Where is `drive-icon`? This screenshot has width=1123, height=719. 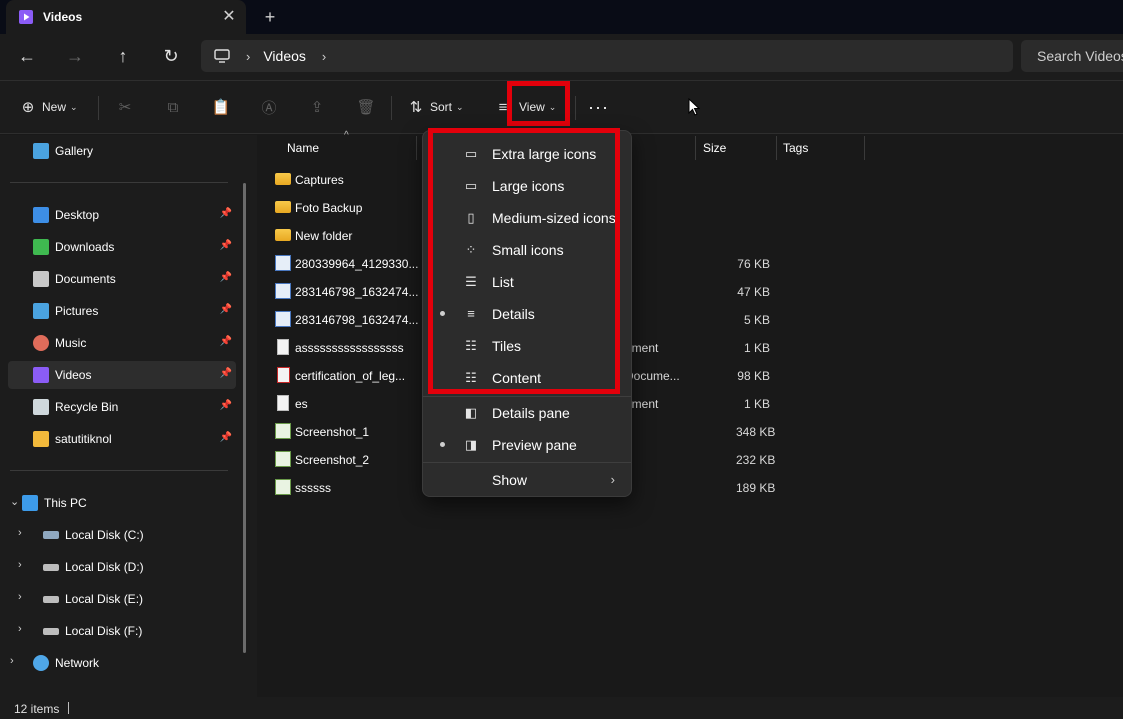
drive-icon is located at coordinates (51, 535).